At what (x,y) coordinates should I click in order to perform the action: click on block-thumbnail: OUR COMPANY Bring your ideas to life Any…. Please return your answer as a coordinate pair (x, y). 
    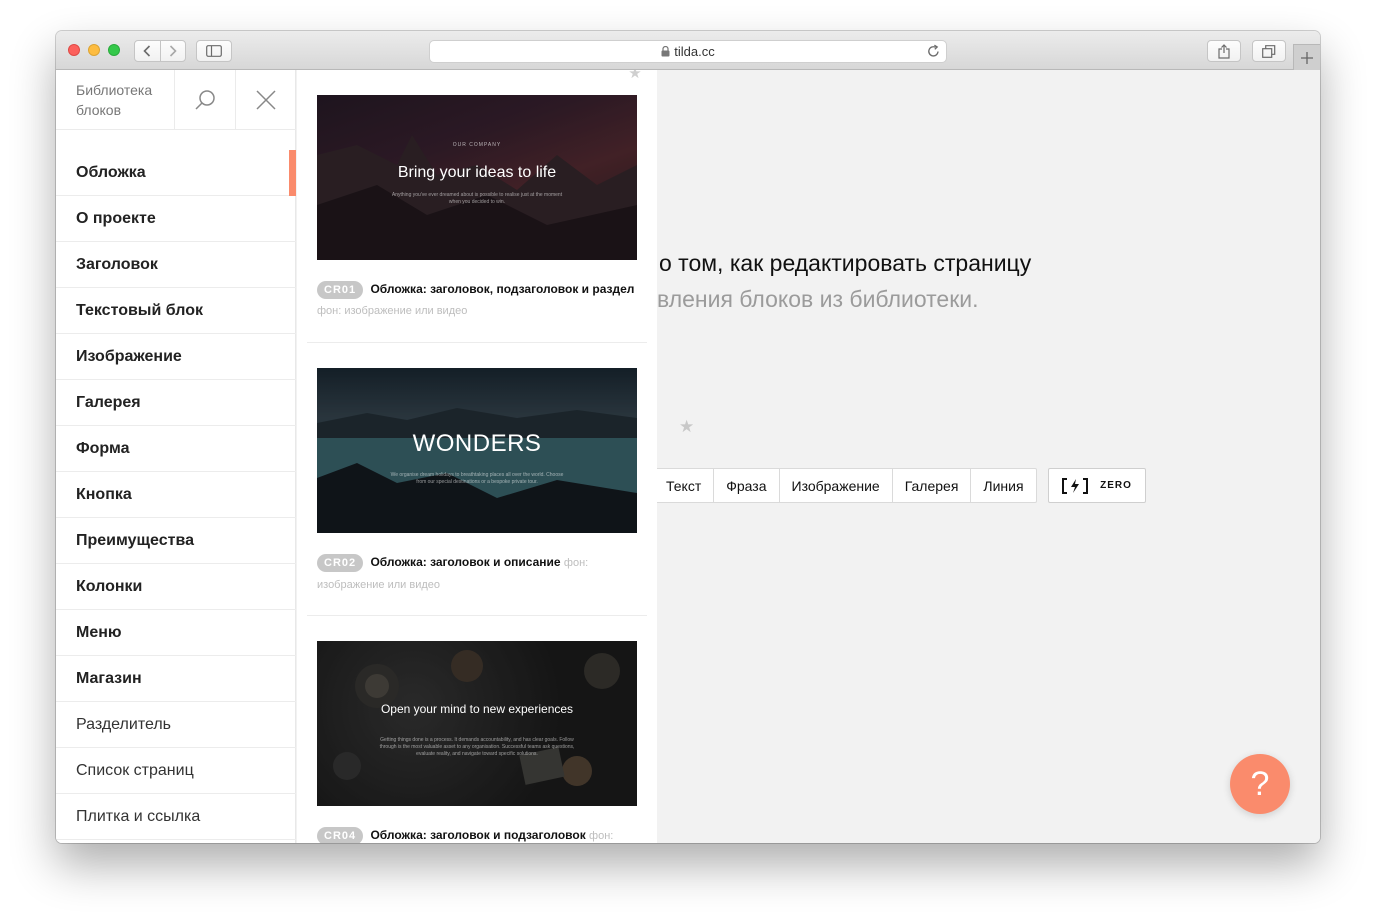
    Looking at the image, I should click on (477, 177).